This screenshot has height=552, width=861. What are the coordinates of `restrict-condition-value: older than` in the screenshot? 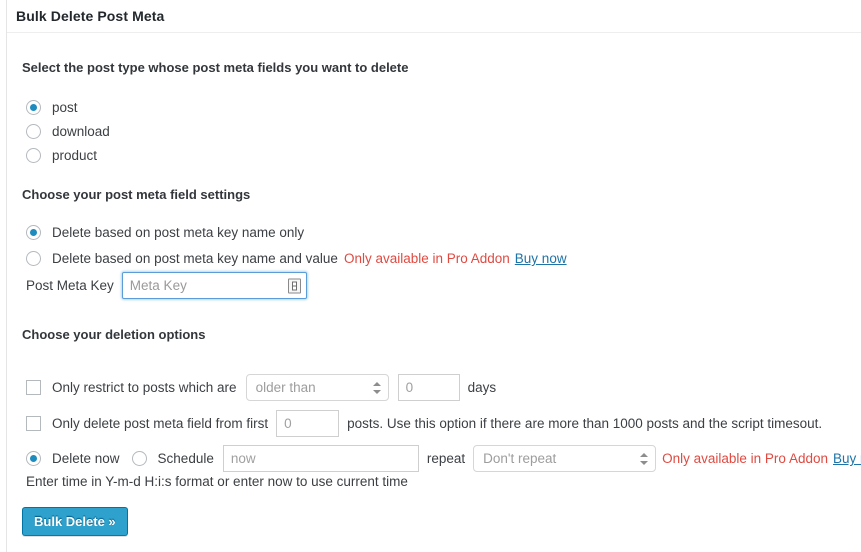 It's located at (285, 387).